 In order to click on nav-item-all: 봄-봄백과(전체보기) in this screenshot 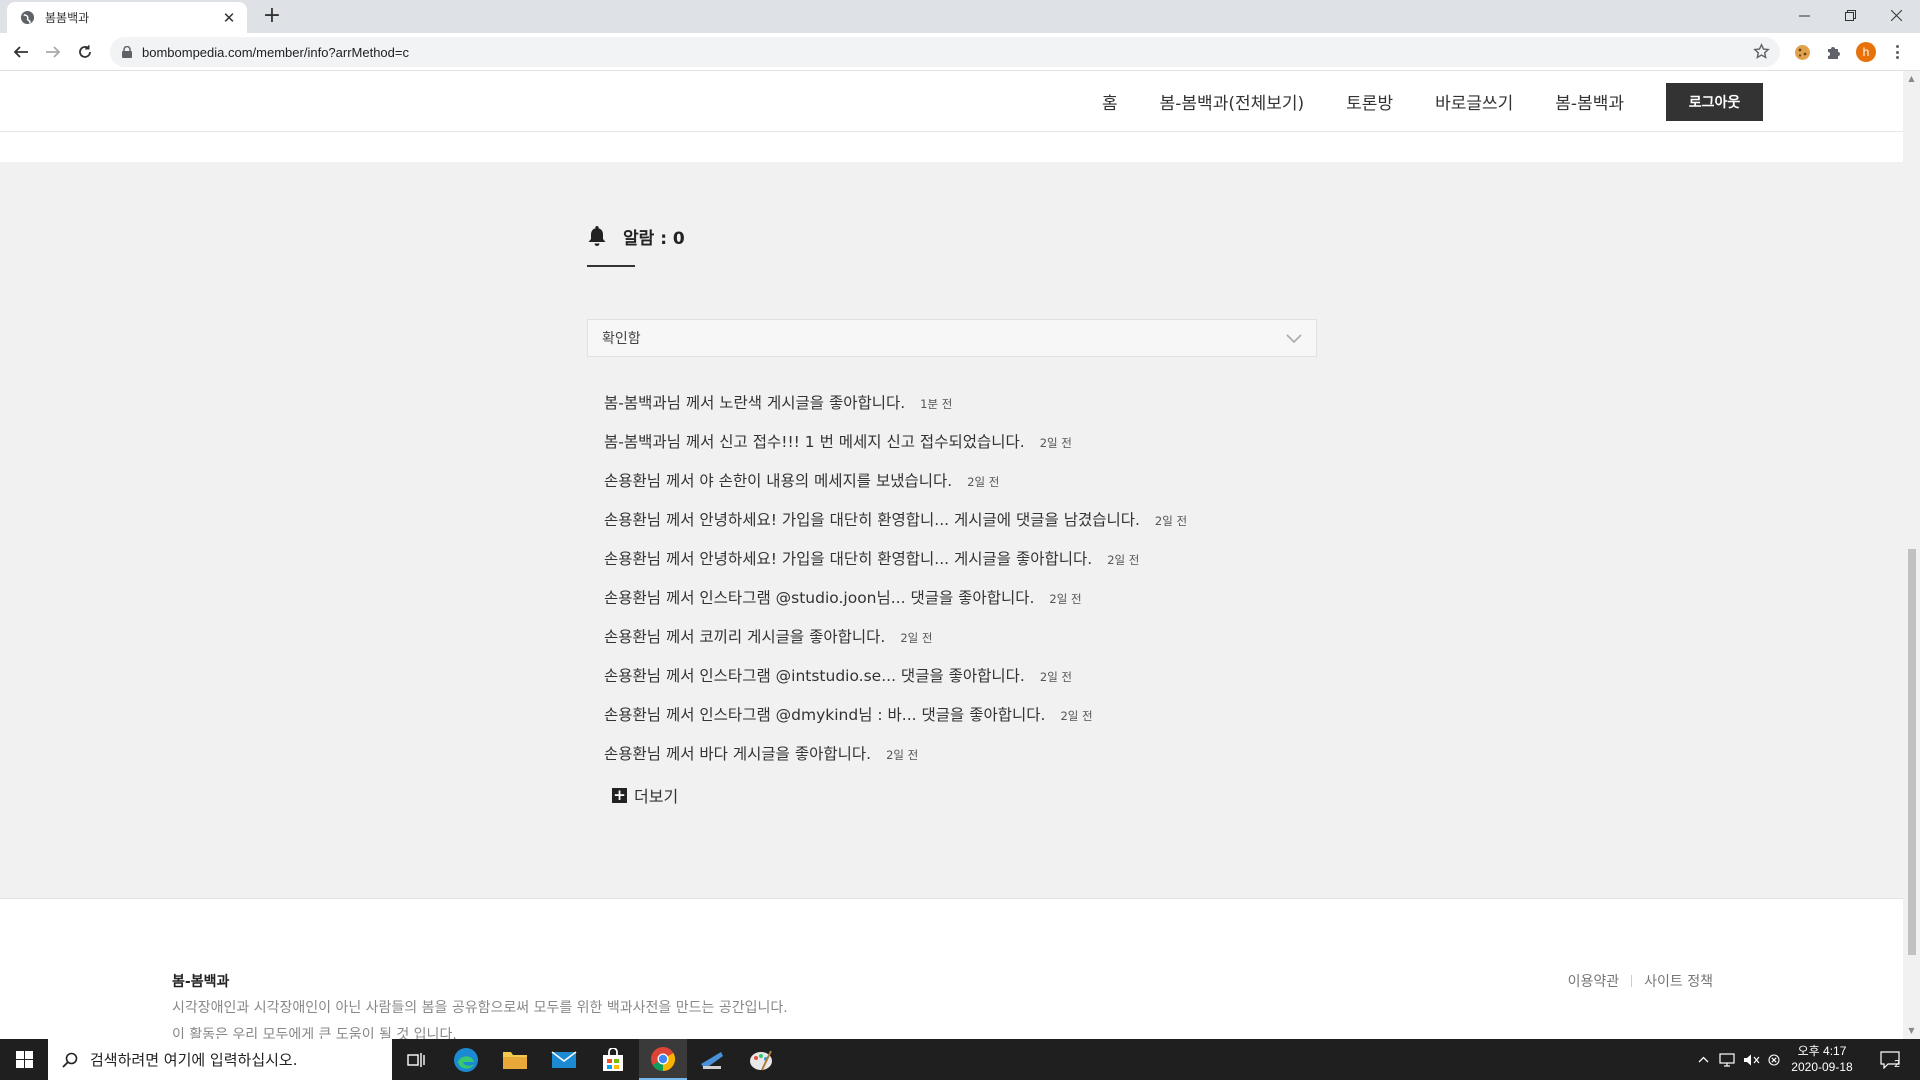, I will do `click(1232, 101)`.